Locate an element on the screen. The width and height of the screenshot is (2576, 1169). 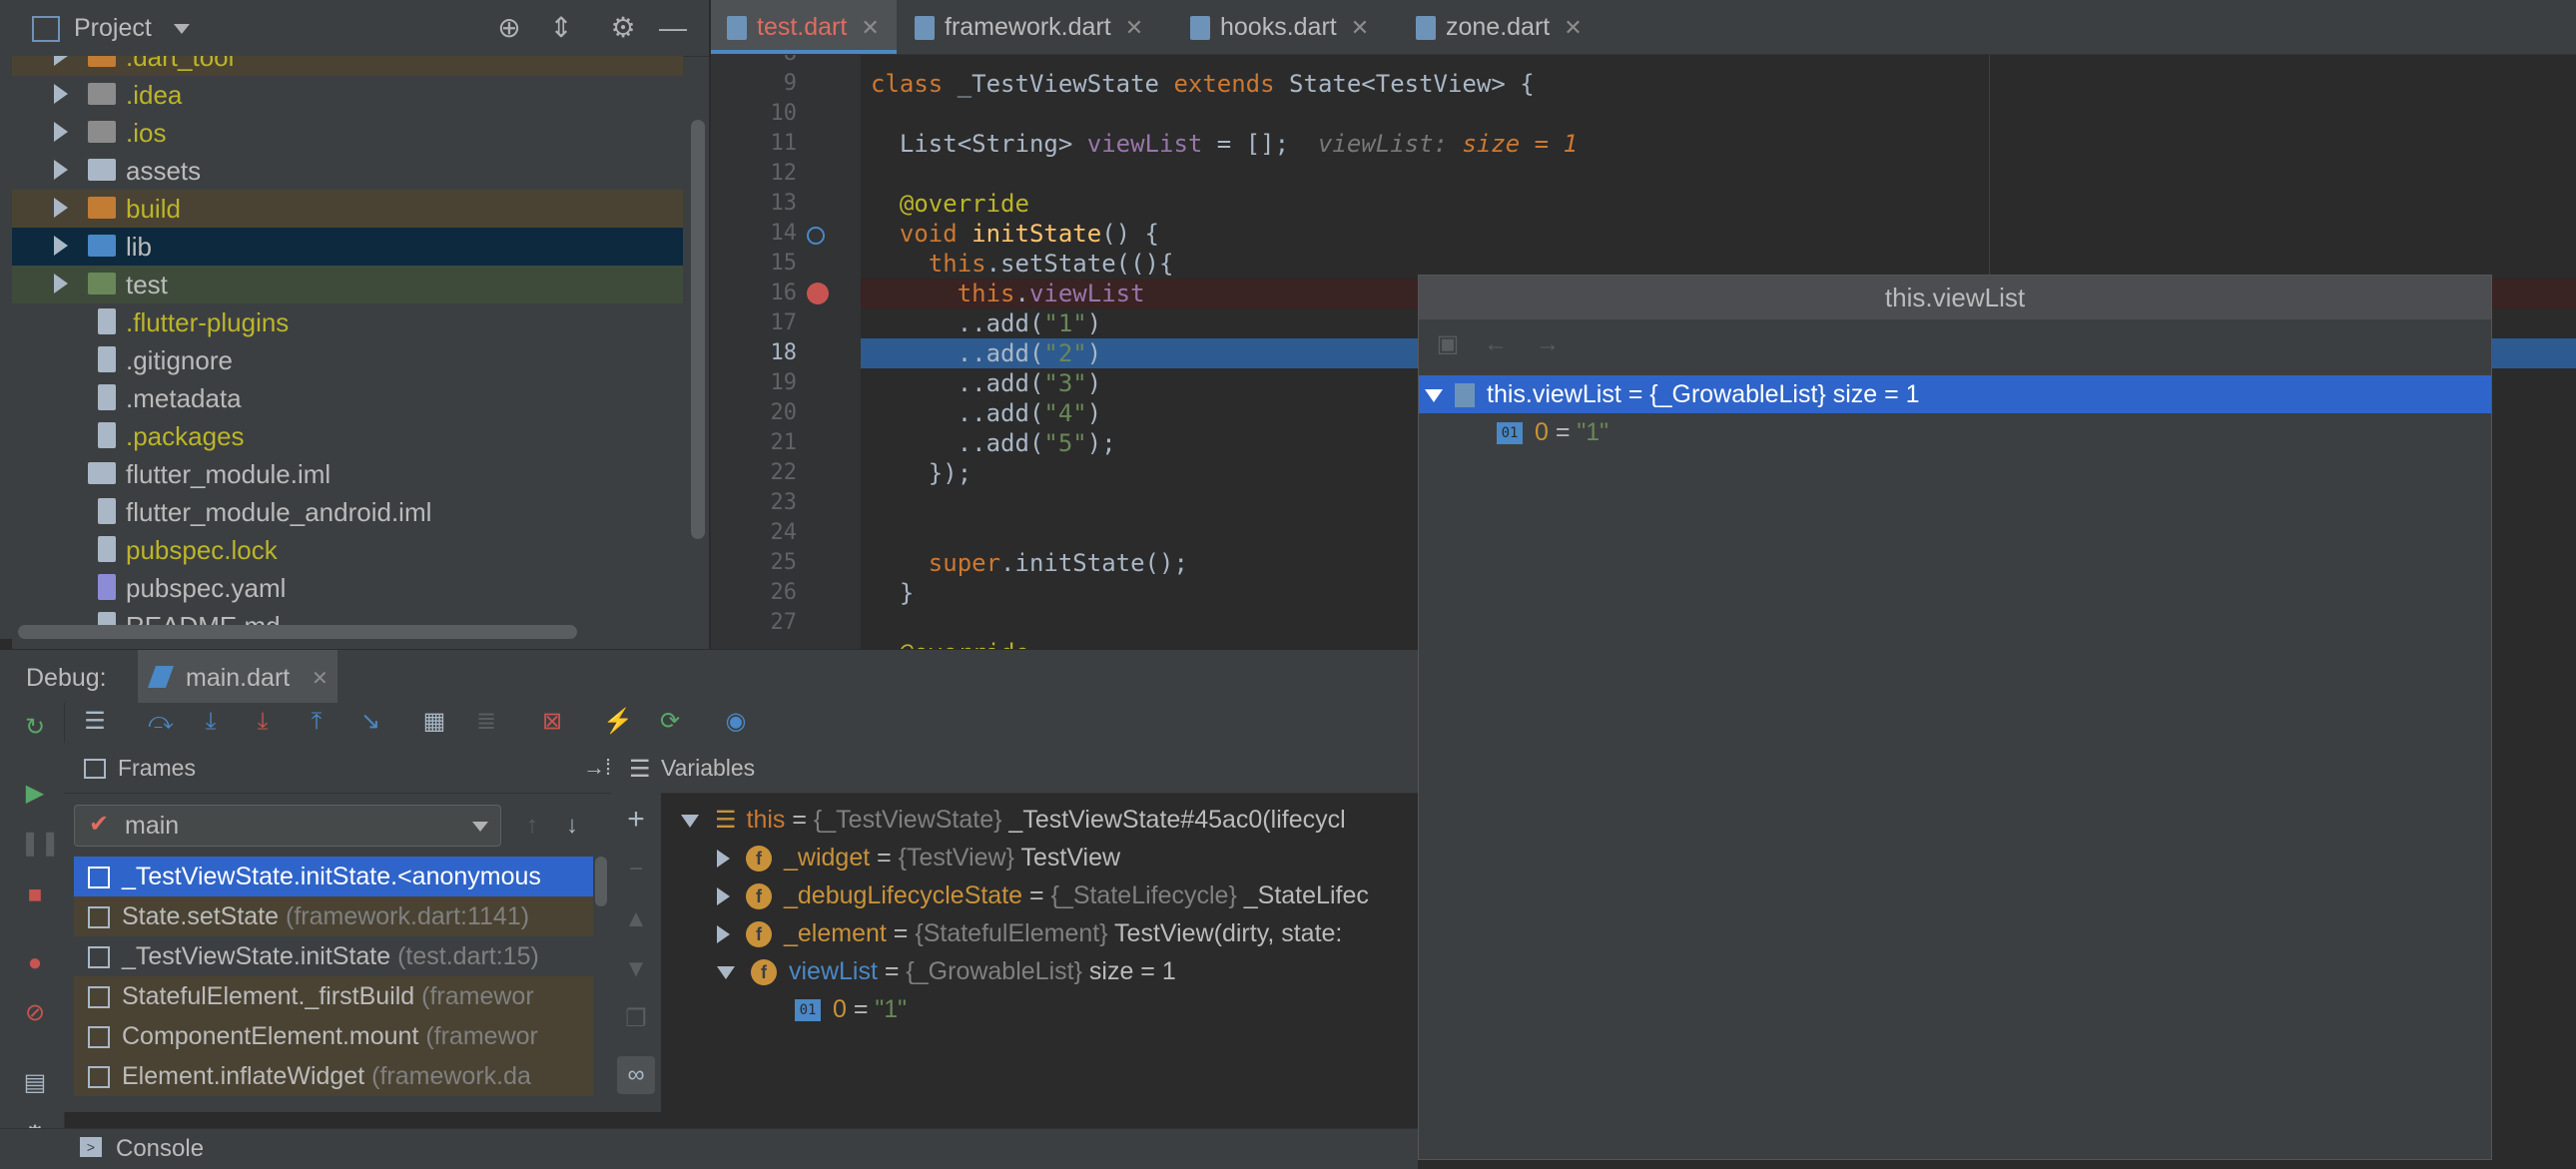
force-step-into-icon: ⤓ is located at coordinates (263, 722).